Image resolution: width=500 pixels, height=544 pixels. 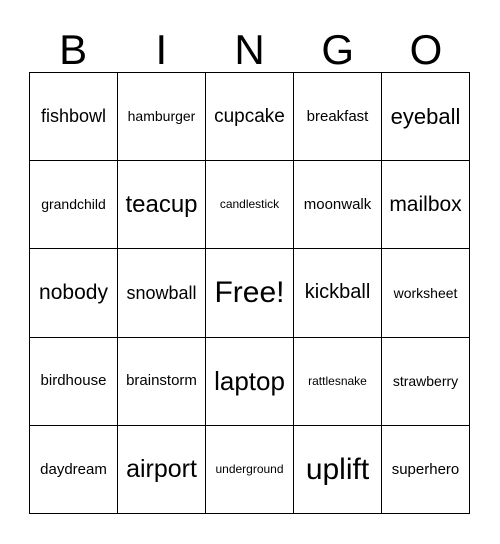 I want to click on bingo-cell-label: eyeball, so click(x=425, y=117).